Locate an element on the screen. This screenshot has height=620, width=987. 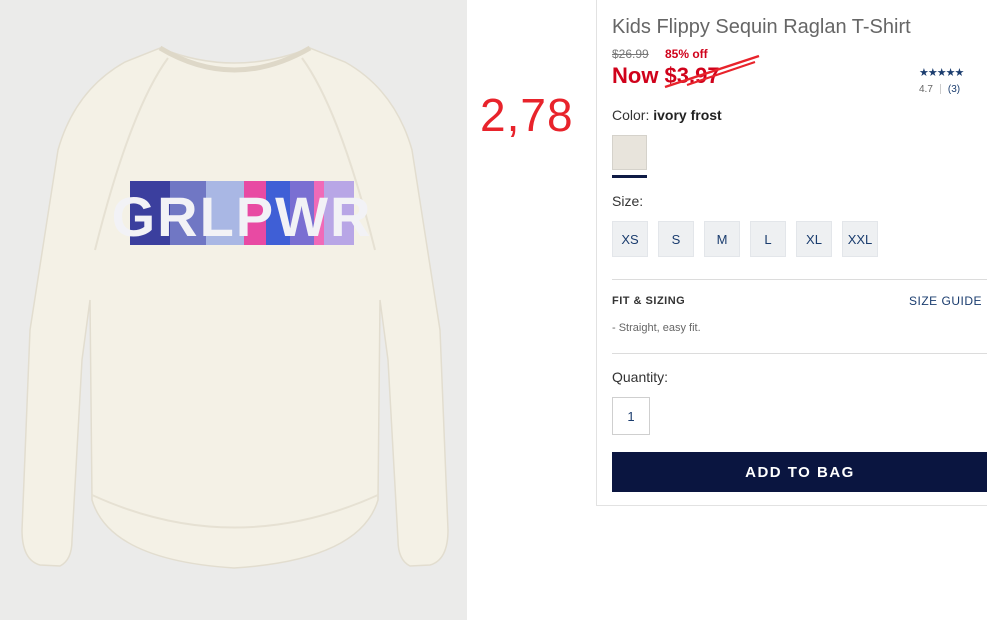
handwritten-price-annotation: 2,78 is located at coordinates (527, 115).